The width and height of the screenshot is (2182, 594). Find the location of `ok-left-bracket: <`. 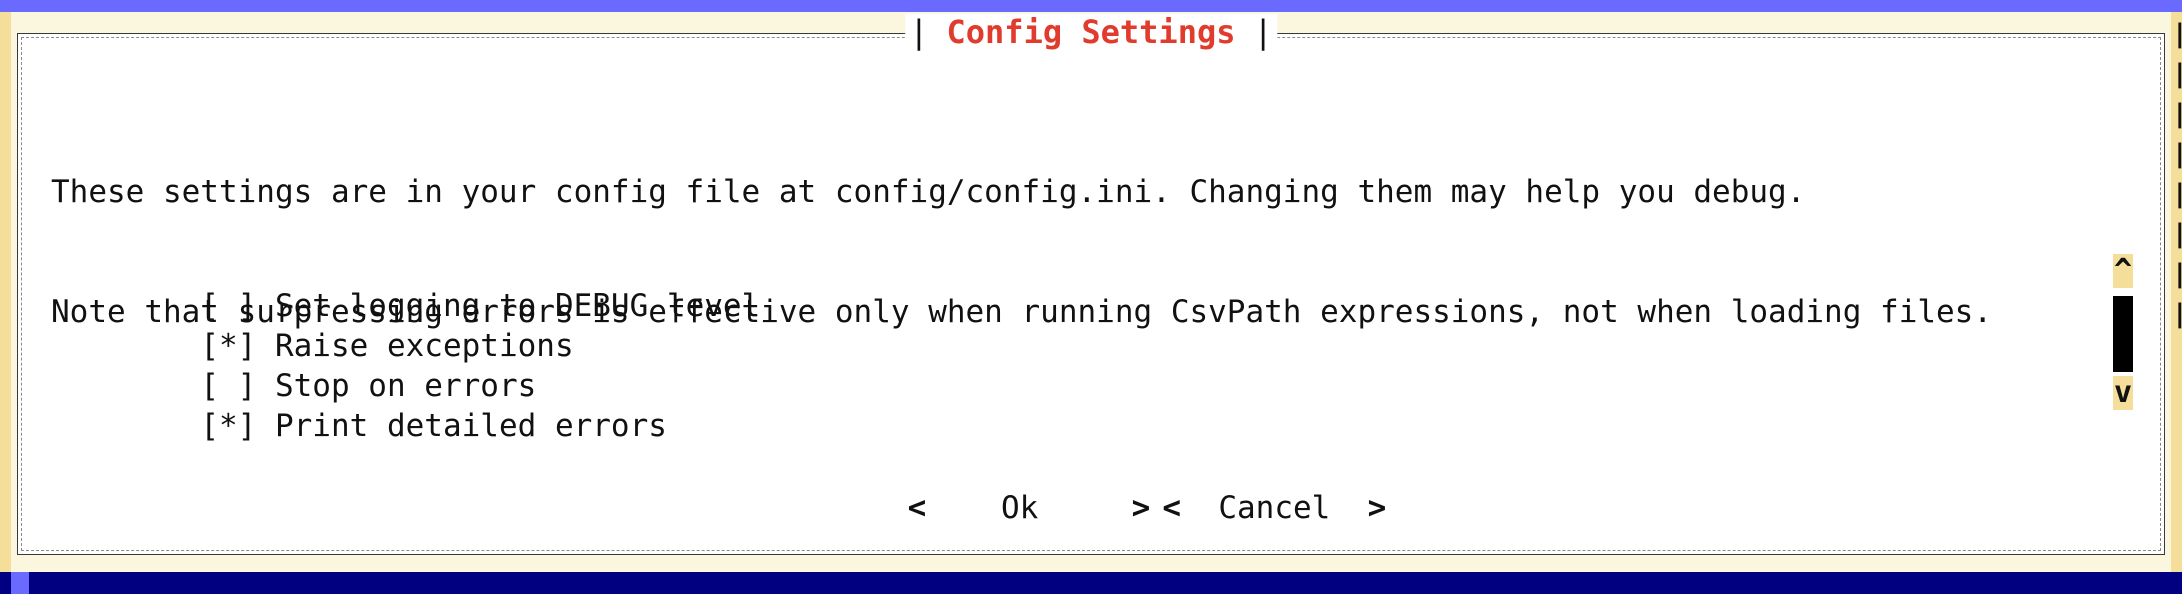

ok-left-bracket: < is located at coordinates (917, 508).